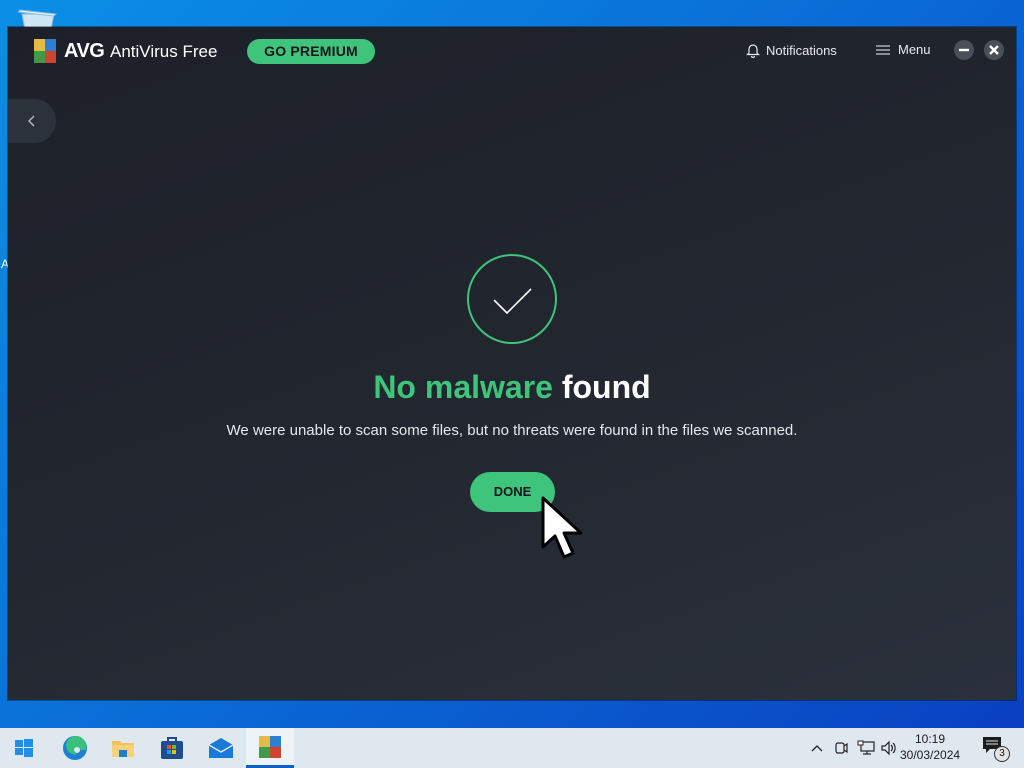 This screenshot has width=1024, height=768. I want to click on webcam-icon, so click(841, 748).